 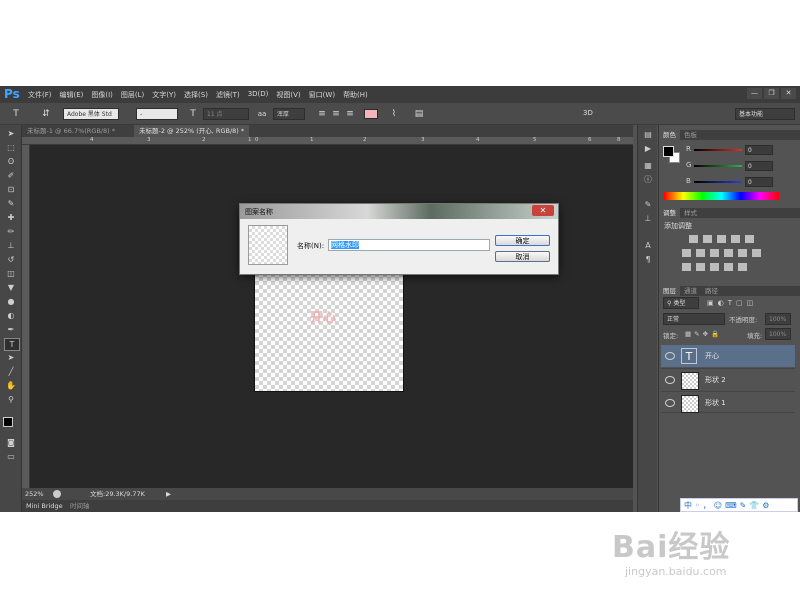 What do you see at coordinates (102, 95) in the screenshot?
I see `menu-image: 图像(I)` at bounding box center [102, 95].